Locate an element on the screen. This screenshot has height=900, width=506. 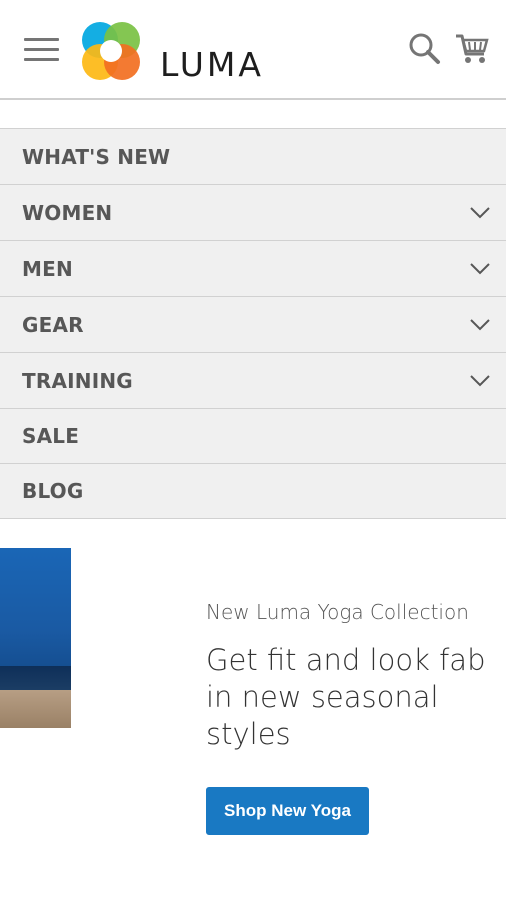
hero-subtitle: New Luma Yoga Collection is located at coordinates (337, 612).